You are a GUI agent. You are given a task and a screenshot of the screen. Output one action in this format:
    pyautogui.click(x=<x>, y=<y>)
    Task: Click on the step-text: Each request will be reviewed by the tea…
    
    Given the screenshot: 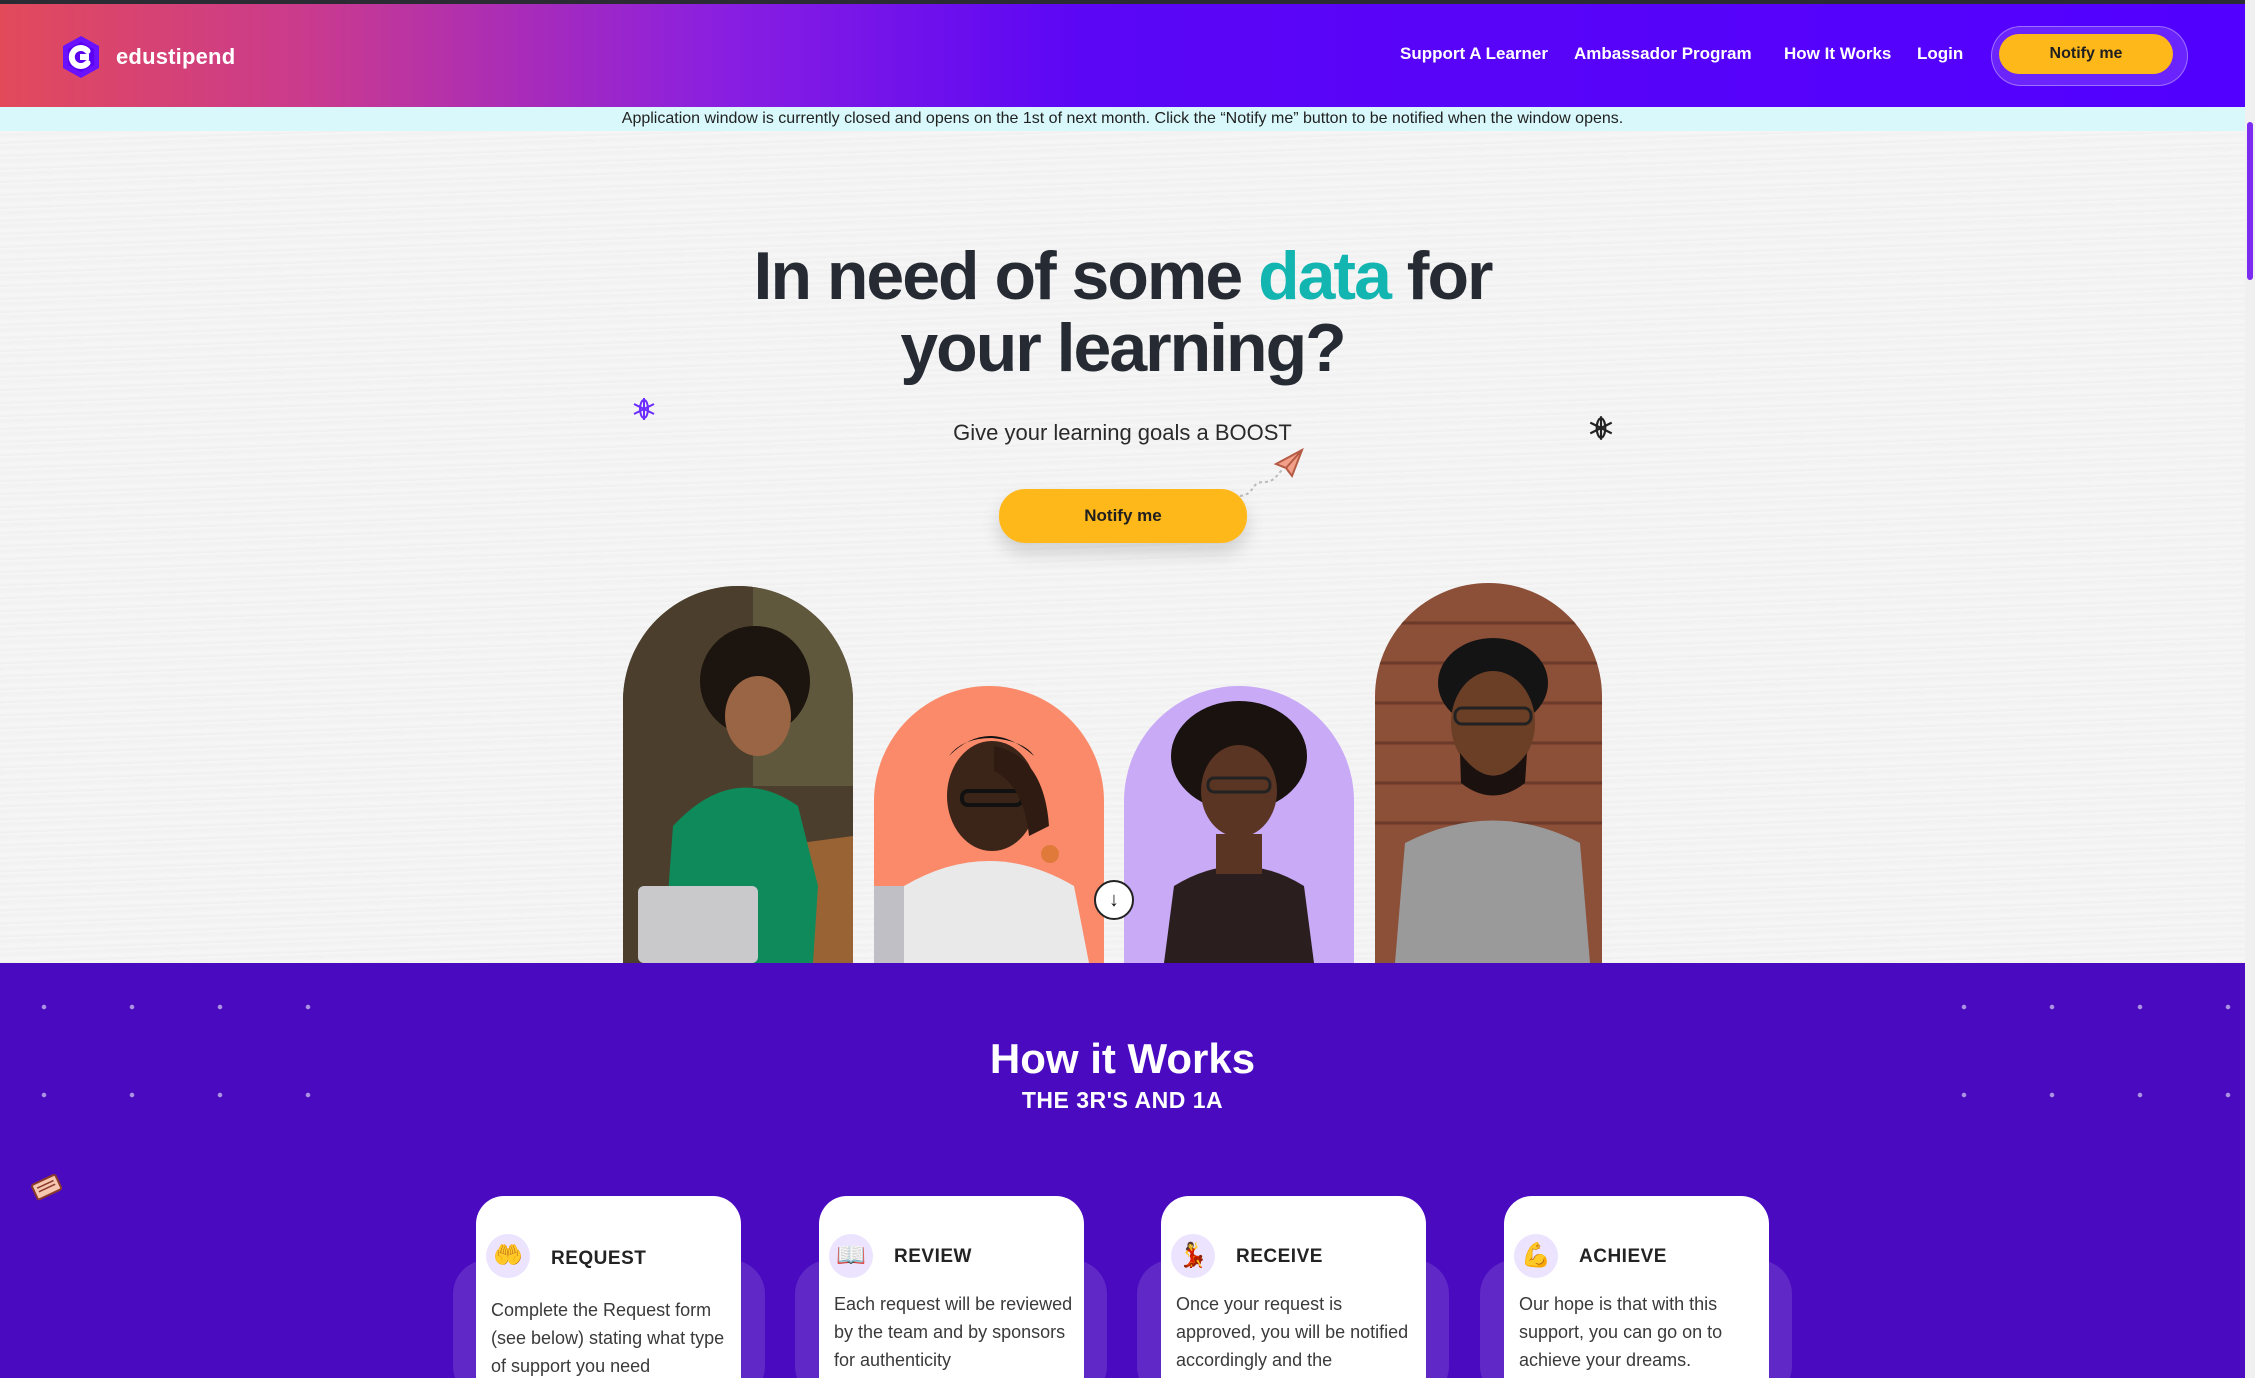 What is the action you would take?
    pyautogui.click(x=953, y=1332)
    